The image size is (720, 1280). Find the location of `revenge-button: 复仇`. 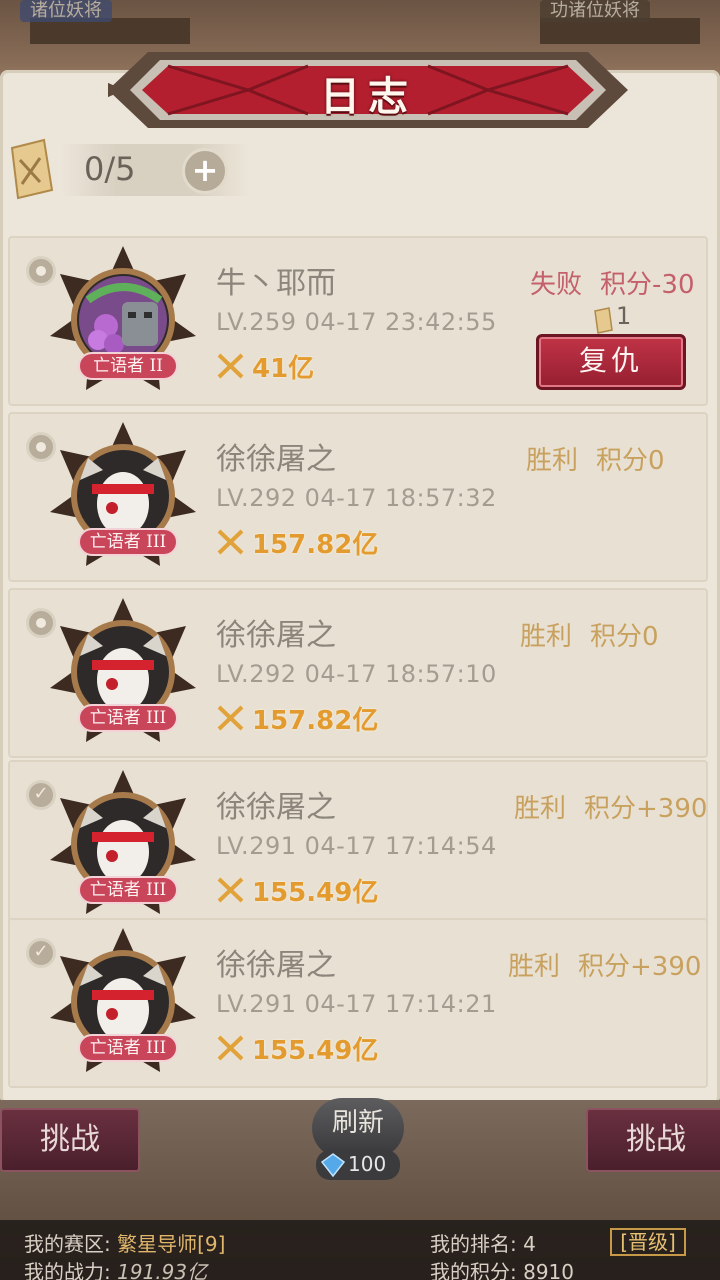

revenge-button: 复仇 is located at coordinates (611, 362).